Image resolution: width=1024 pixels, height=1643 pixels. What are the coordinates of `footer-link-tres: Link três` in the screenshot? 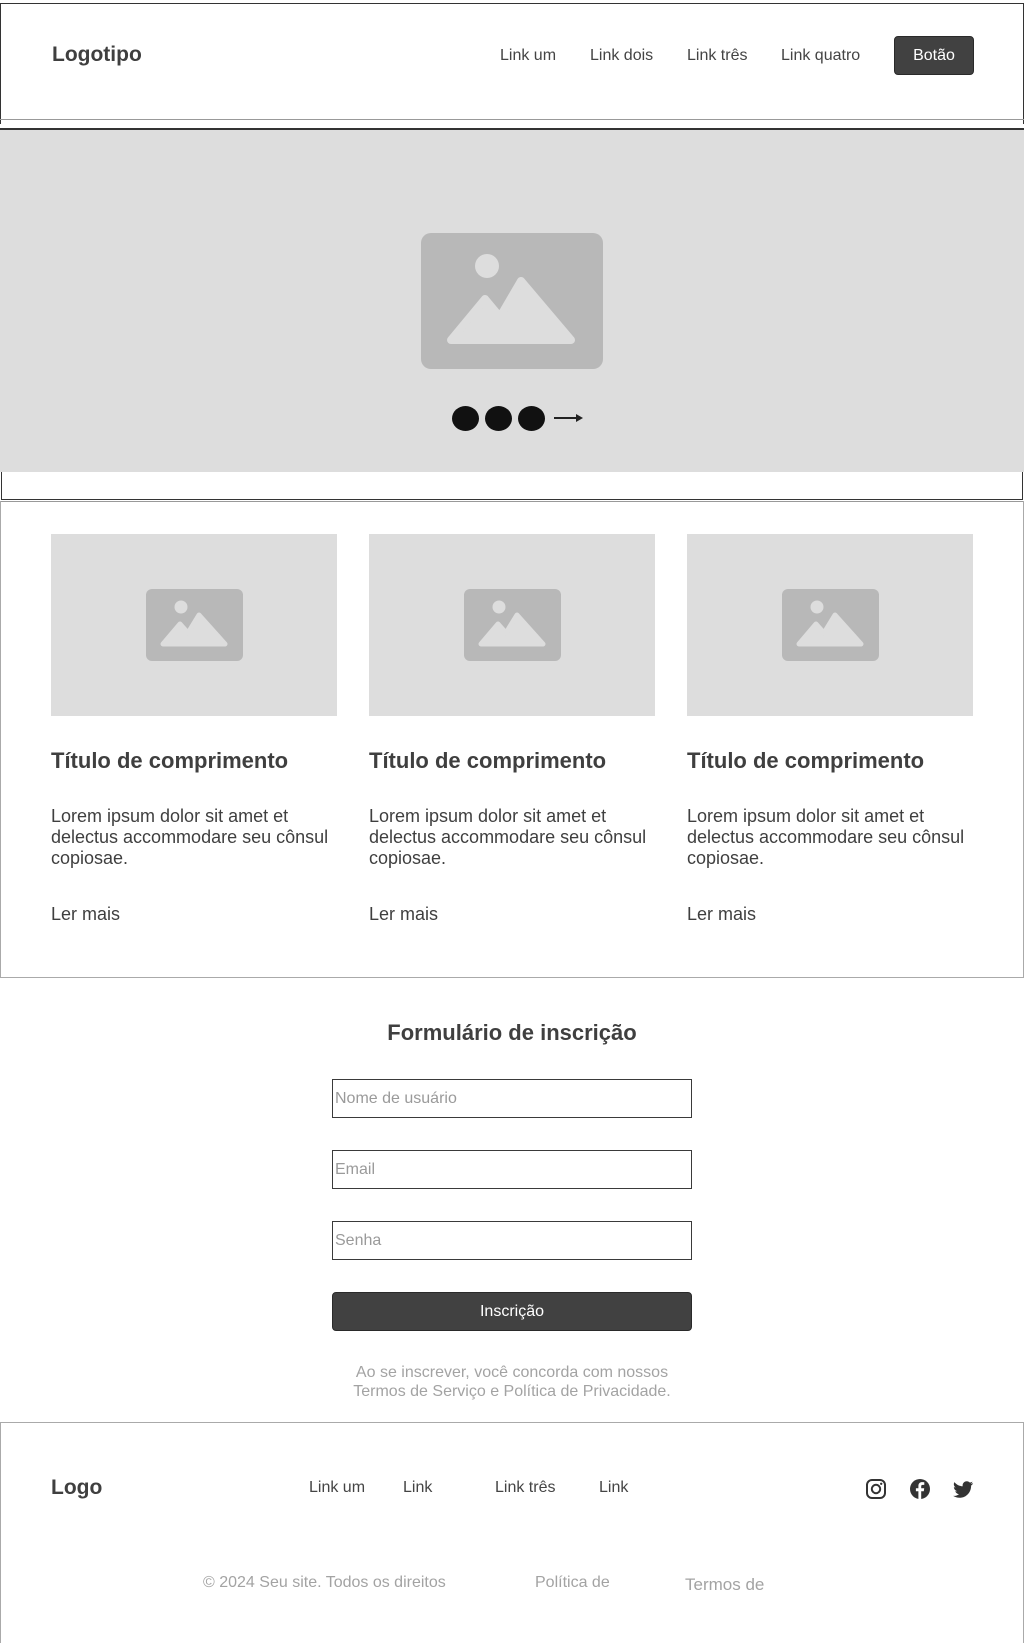 It's located at (525, 1488).